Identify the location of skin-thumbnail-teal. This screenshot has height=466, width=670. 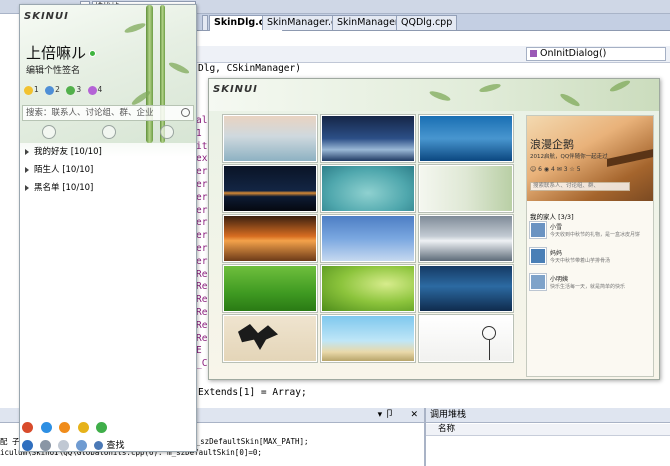
(368, 188).